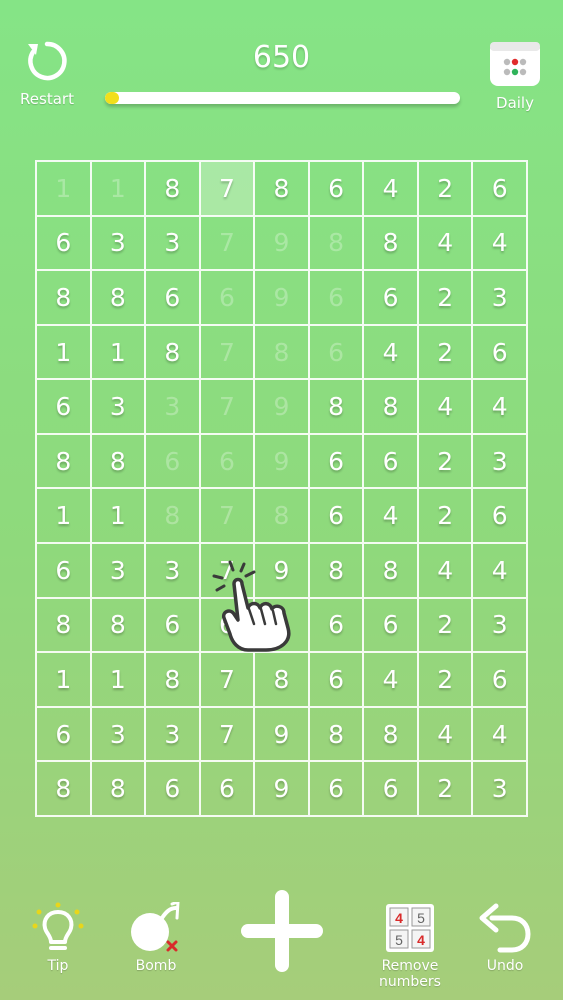 Image resolution: width=563 pixels, height=1000 pixels. I want to click on undo-button: Undo, so click(505, 938).